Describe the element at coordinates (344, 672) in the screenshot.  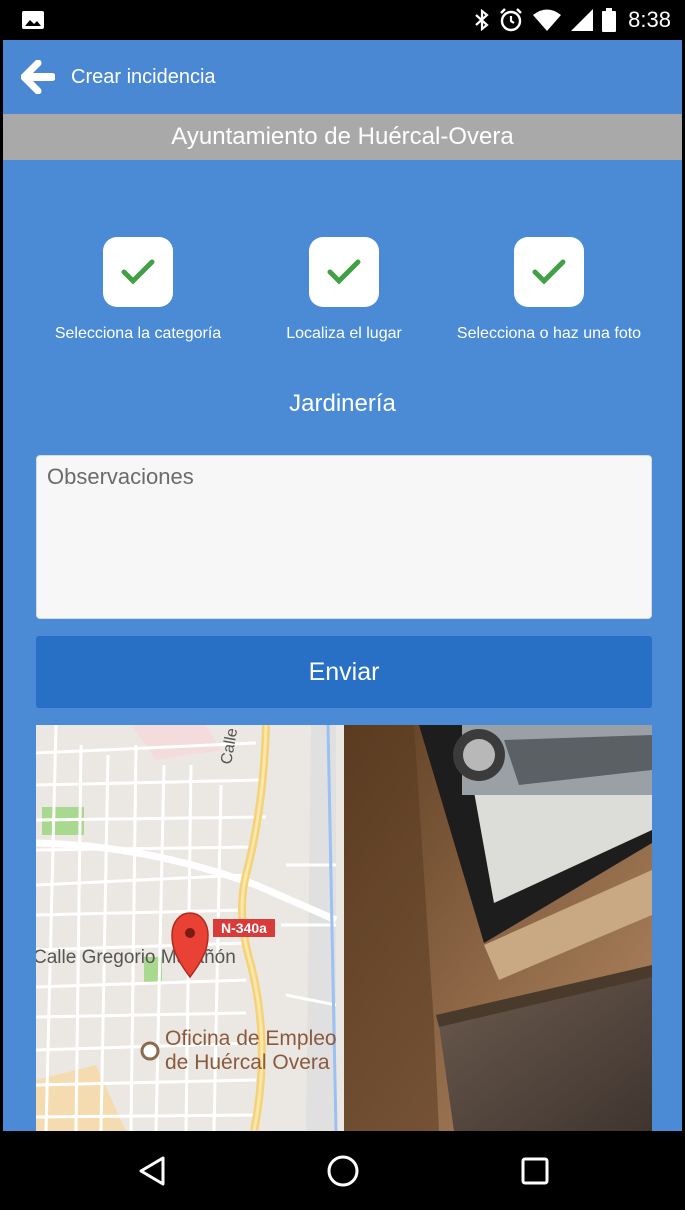
I see `send-button: Enviar` at that location.